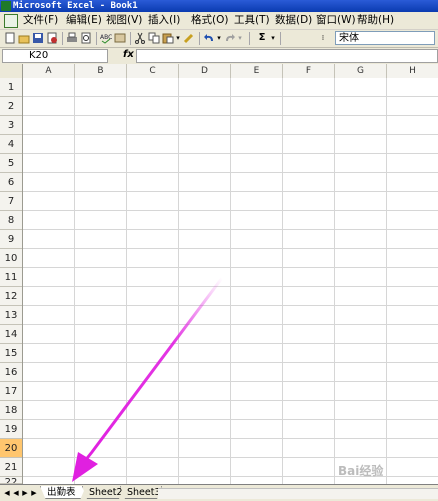 The width and height of the screenshot is (438, 501). I want to click on menu-data: 数据(D), so click(293, 20).